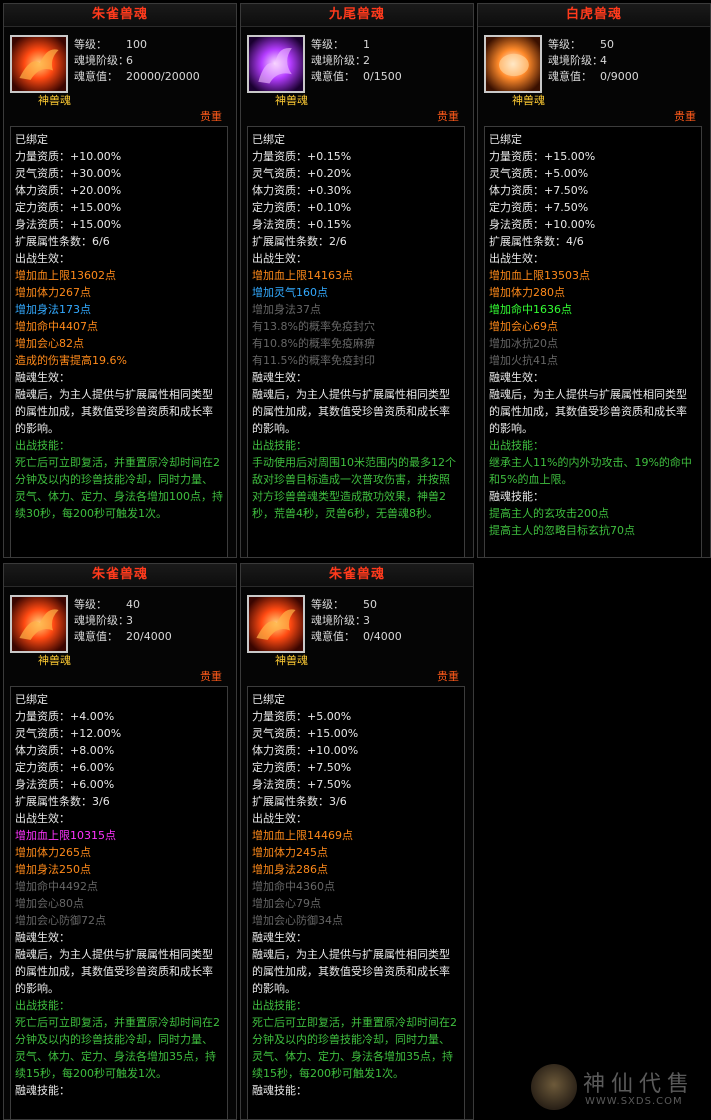  Describe the element at coordinates (513, 64) in the screenshot. I see `baihu-icon` at that location.